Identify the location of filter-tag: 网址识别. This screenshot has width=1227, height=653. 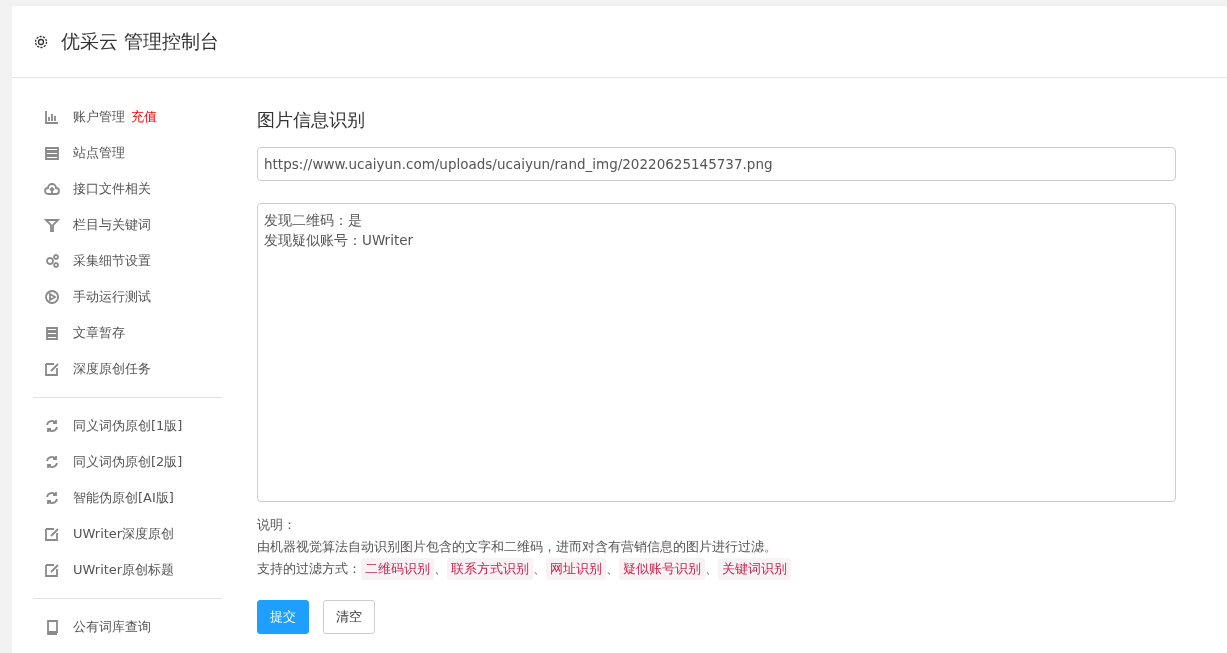
(576, 569).